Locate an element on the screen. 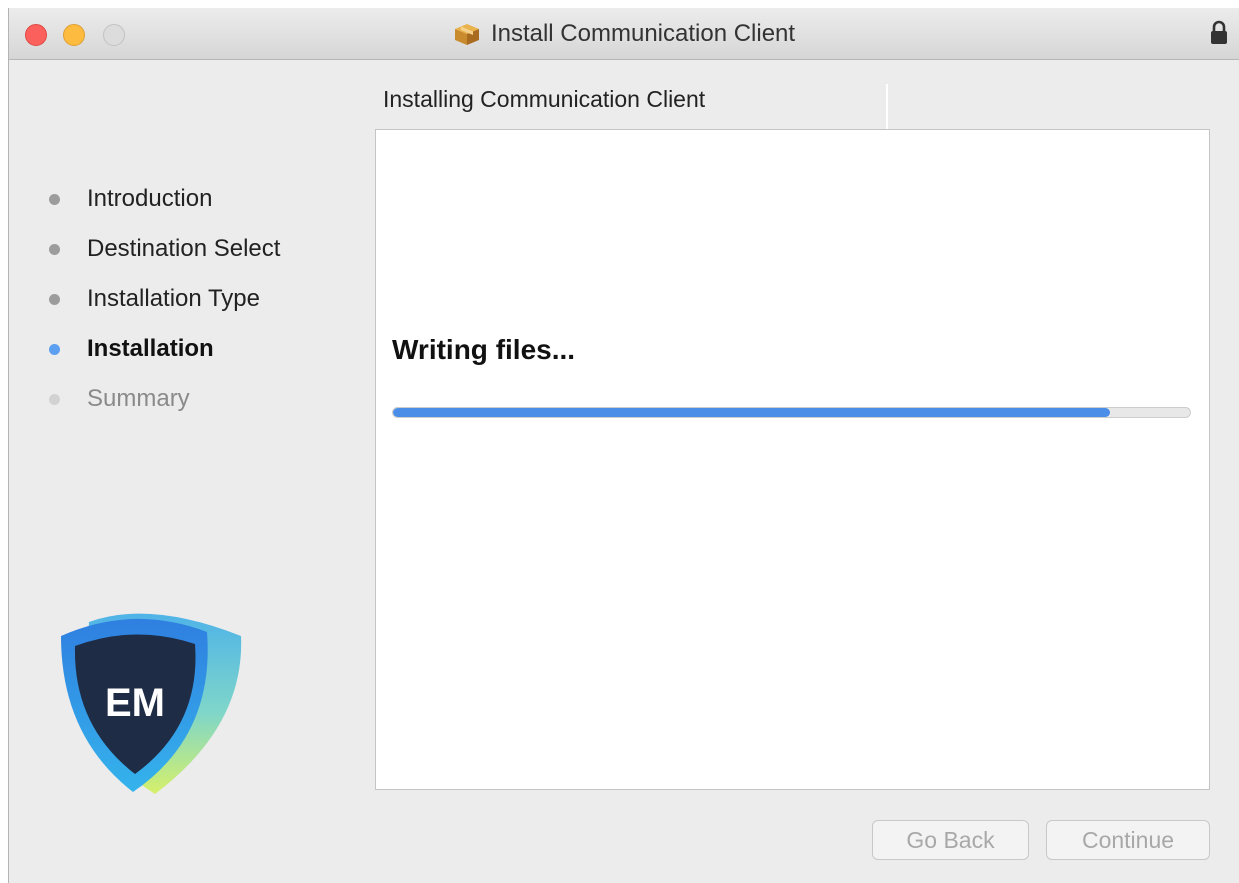 The width and height of the screenshot is (1239, 883). progress-bar is located at coordinates (791, 412).